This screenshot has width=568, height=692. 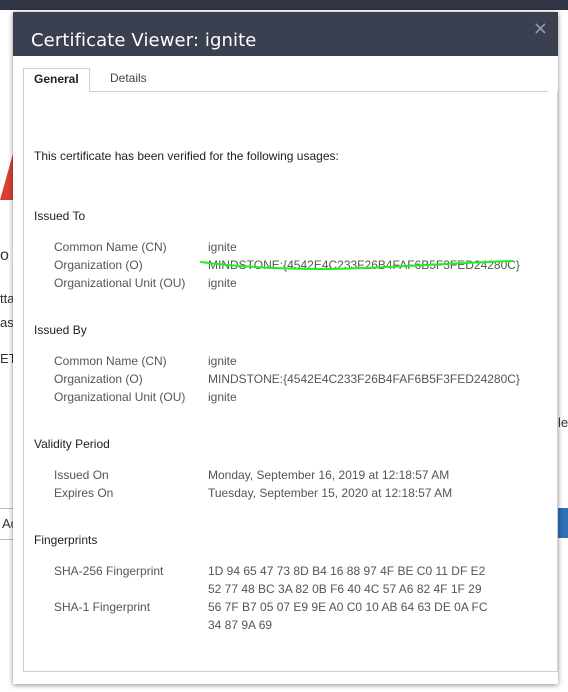 I want to click on background-topbar, so click(x=284, y=5).